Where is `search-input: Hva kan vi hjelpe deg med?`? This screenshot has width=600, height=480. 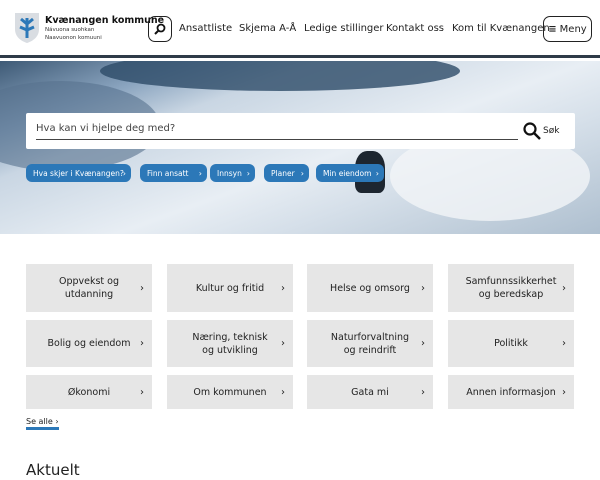 search-input: Hva kan vi hjelpe deg med? is located at coordinates (277, 131).